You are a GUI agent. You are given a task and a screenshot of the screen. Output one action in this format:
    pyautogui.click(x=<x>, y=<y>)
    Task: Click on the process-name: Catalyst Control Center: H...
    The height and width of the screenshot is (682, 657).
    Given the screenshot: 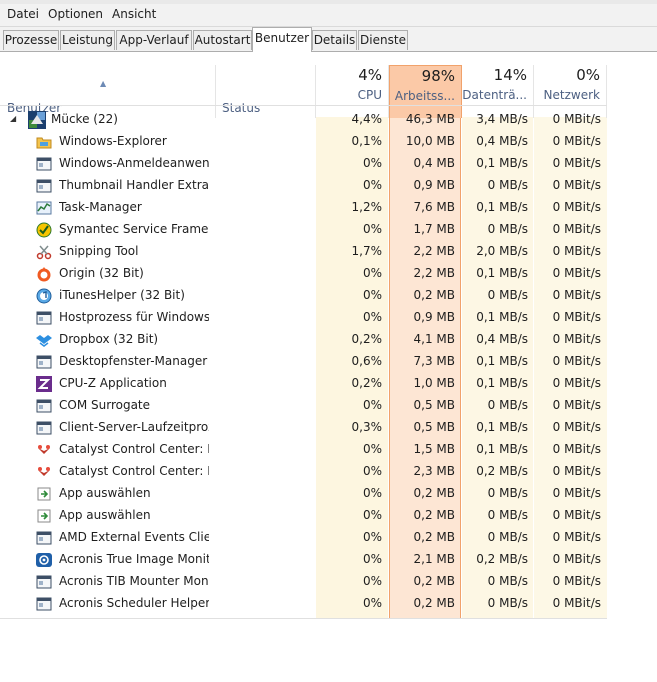 What is the action you would take?
    pyautogui.click(x=134, y=471)
    